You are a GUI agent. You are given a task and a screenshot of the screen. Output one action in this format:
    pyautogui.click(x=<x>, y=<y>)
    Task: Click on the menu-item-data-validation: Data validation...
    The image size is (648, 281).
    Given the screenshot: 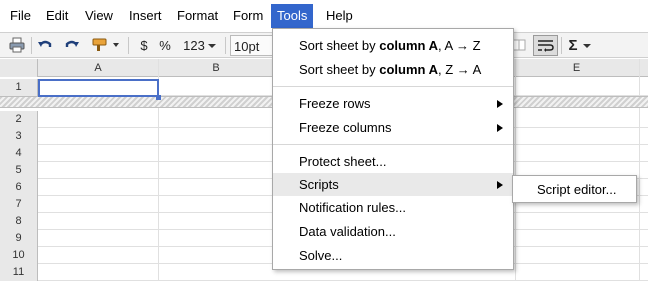 What is the action you would take?
    pyautogui.click(x=393, y=231)
    